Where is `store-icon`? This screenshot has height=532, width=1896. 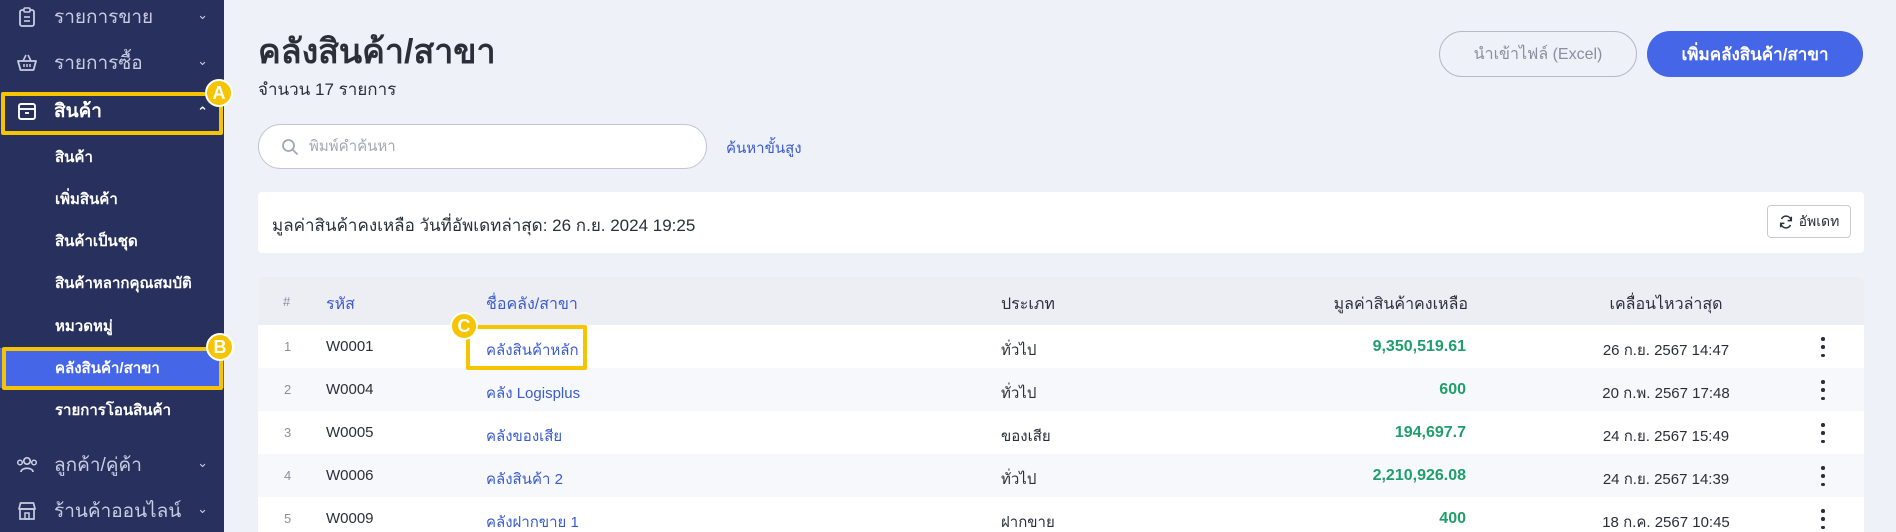
store-icon is located at coordinates (27, 511).